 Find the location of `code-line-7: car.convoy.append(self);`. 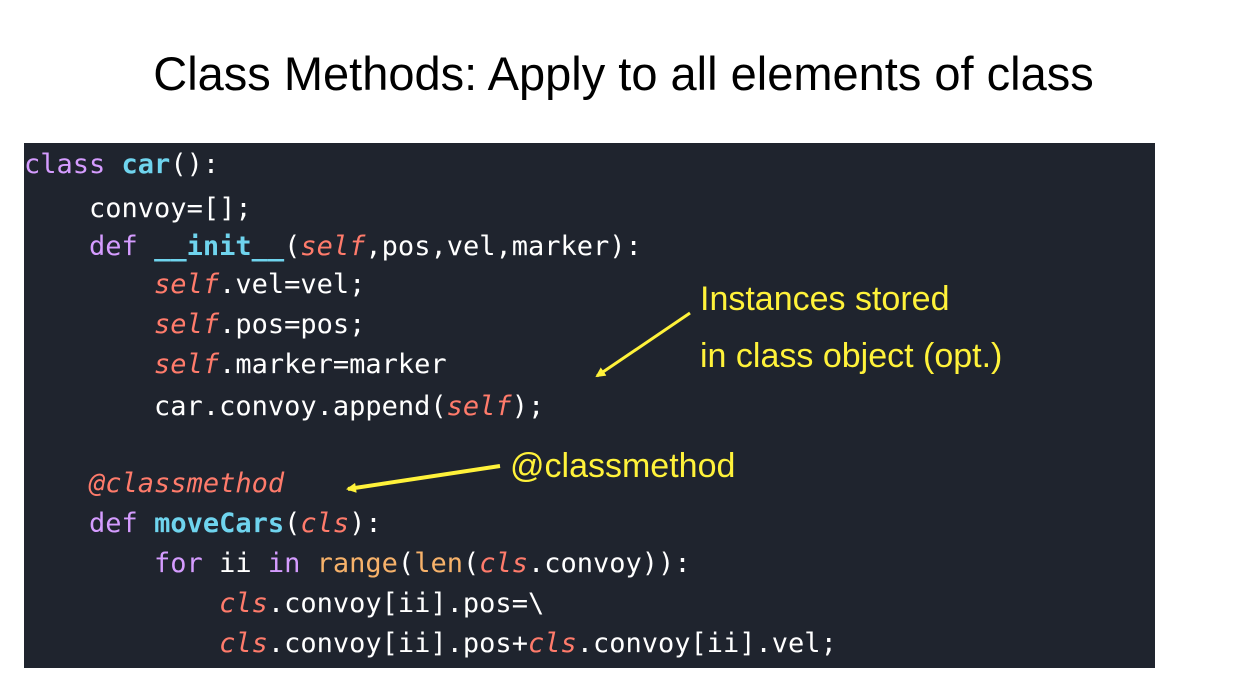

code-line-7: car.convoy.append(self); is located at coordinates (284, 407).